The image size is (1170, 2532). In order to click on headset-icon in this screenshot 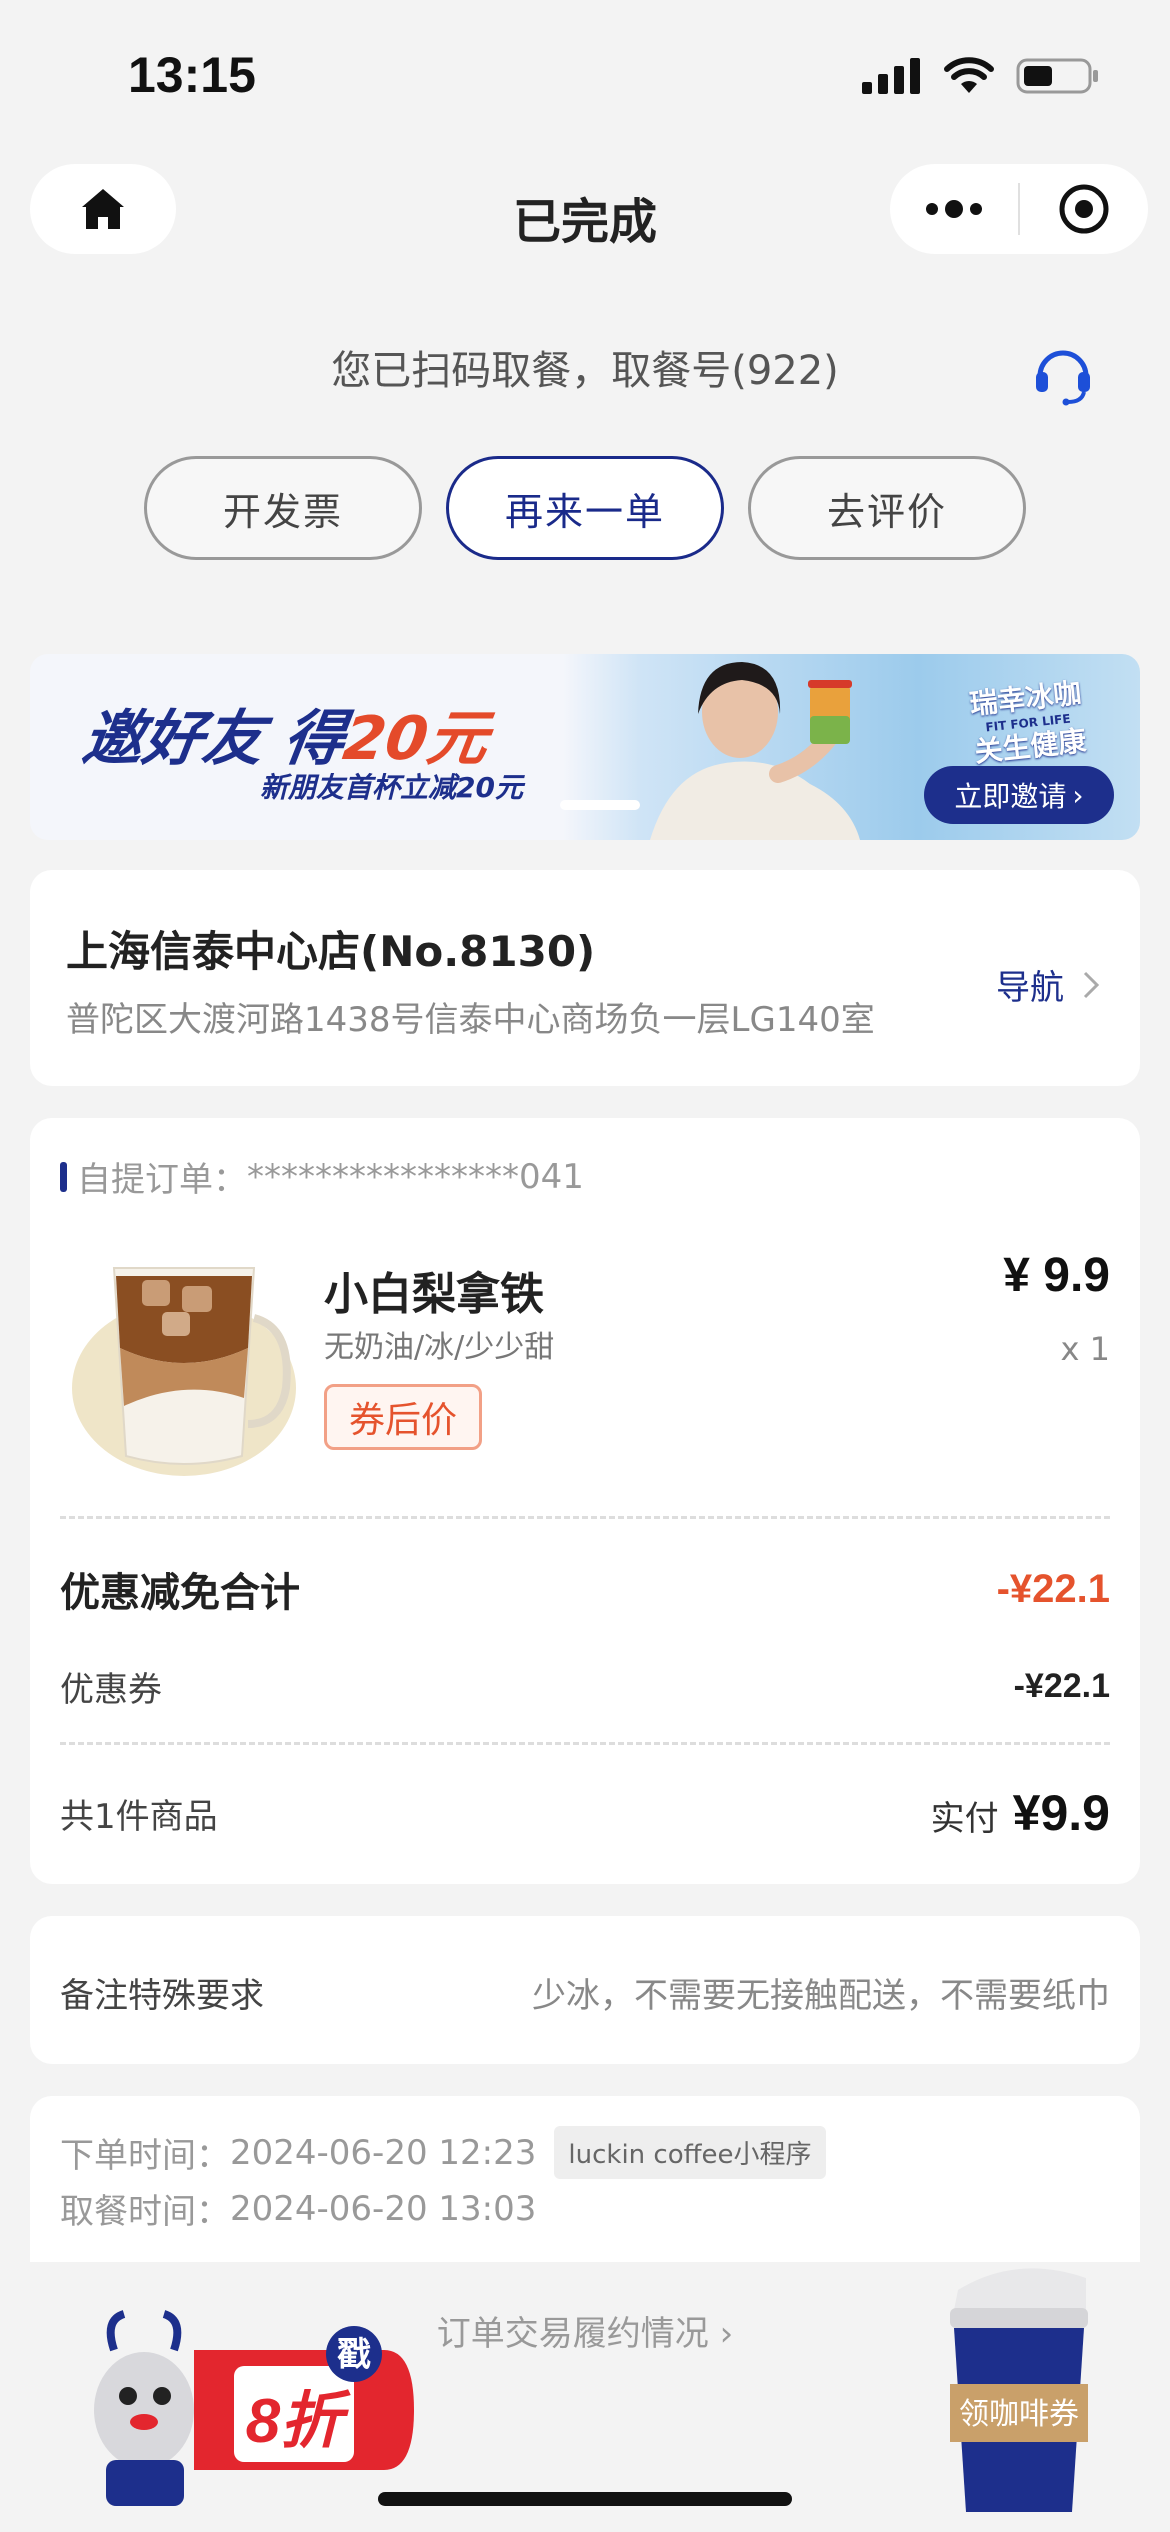, I will do `click(1063, 373)`.